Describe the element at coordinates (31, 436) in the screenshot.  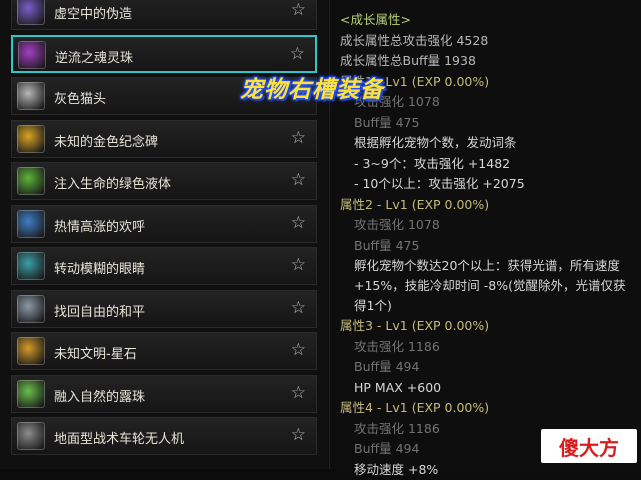
I see `wheel-drone-icon` at that location.